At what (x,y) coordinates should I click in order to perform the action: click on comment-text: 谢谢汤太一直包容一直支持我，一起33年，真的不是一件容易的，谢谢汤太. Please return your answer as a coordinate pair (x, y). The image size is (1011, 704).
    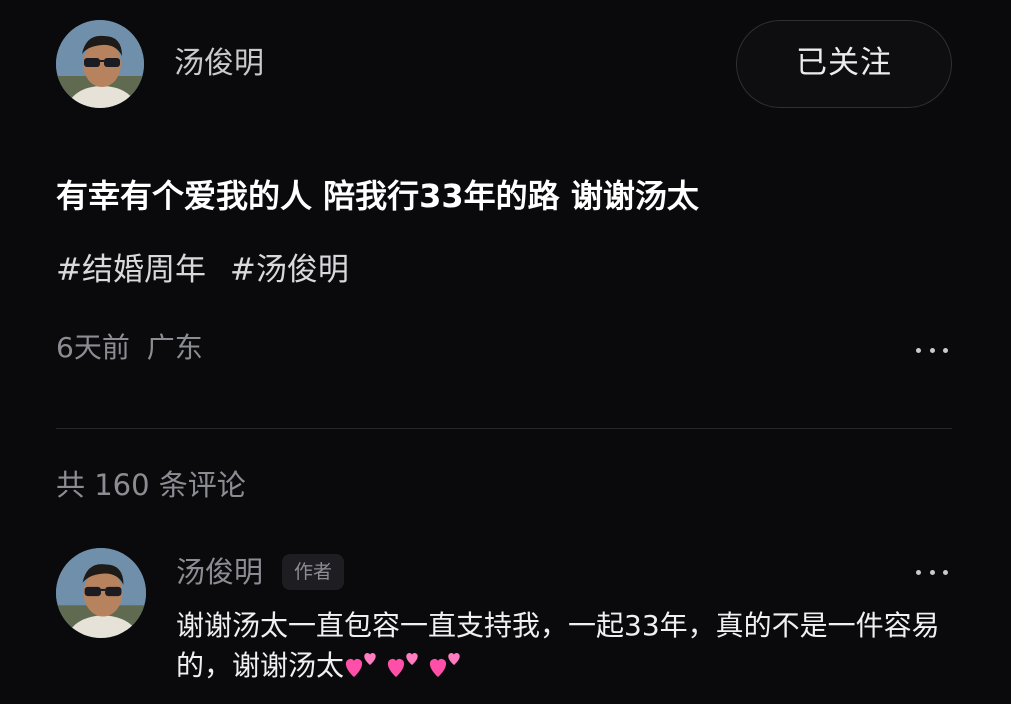
    Looking at the image, I should click on (564, 646).